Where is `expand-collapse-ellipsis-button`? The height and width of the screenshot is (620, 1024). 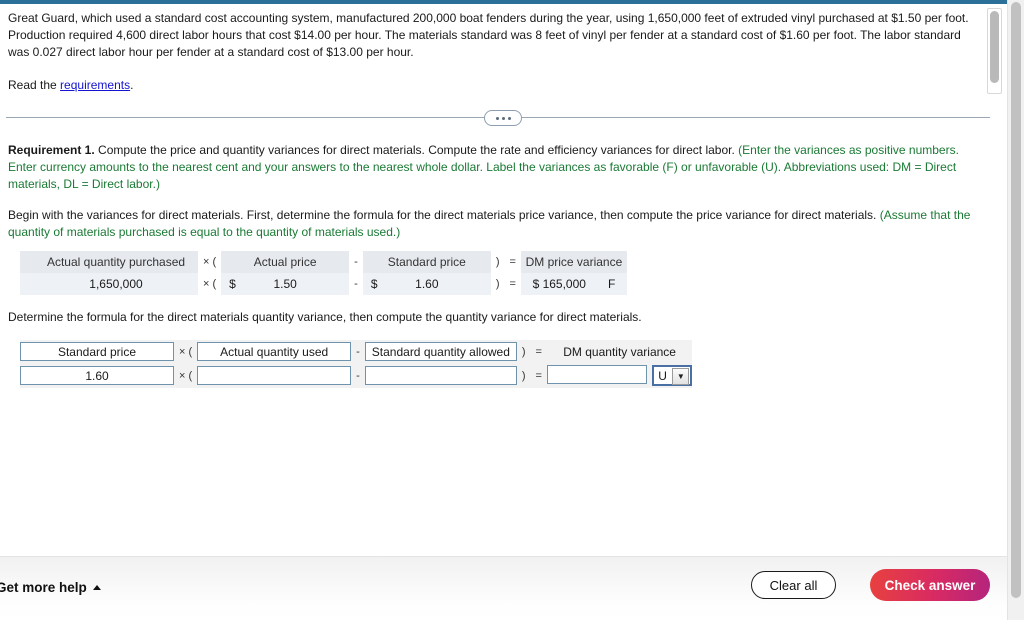
expand-collapse-ellipsis-button is located at coordinates (503, 118).